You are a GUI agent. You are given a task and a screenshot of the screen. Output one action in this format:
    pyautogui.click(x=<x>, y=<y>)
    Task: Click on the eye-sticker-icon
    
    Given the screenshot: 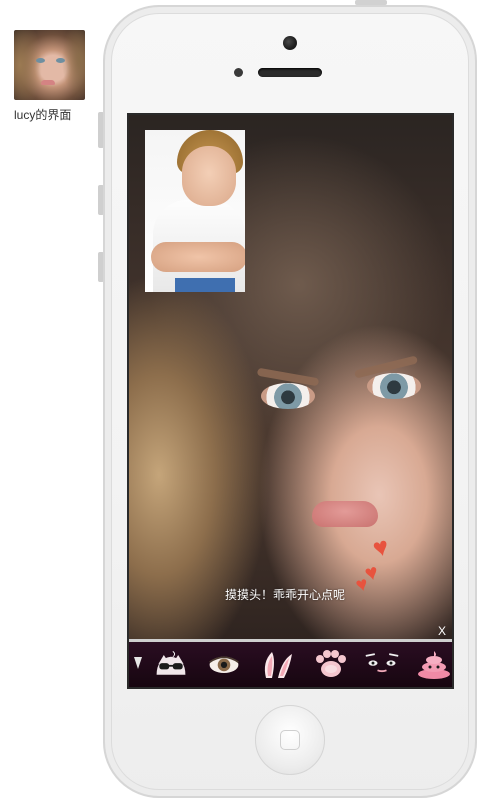 What is the action you would take?
    pyautogui.click(x=224, y=664)
    